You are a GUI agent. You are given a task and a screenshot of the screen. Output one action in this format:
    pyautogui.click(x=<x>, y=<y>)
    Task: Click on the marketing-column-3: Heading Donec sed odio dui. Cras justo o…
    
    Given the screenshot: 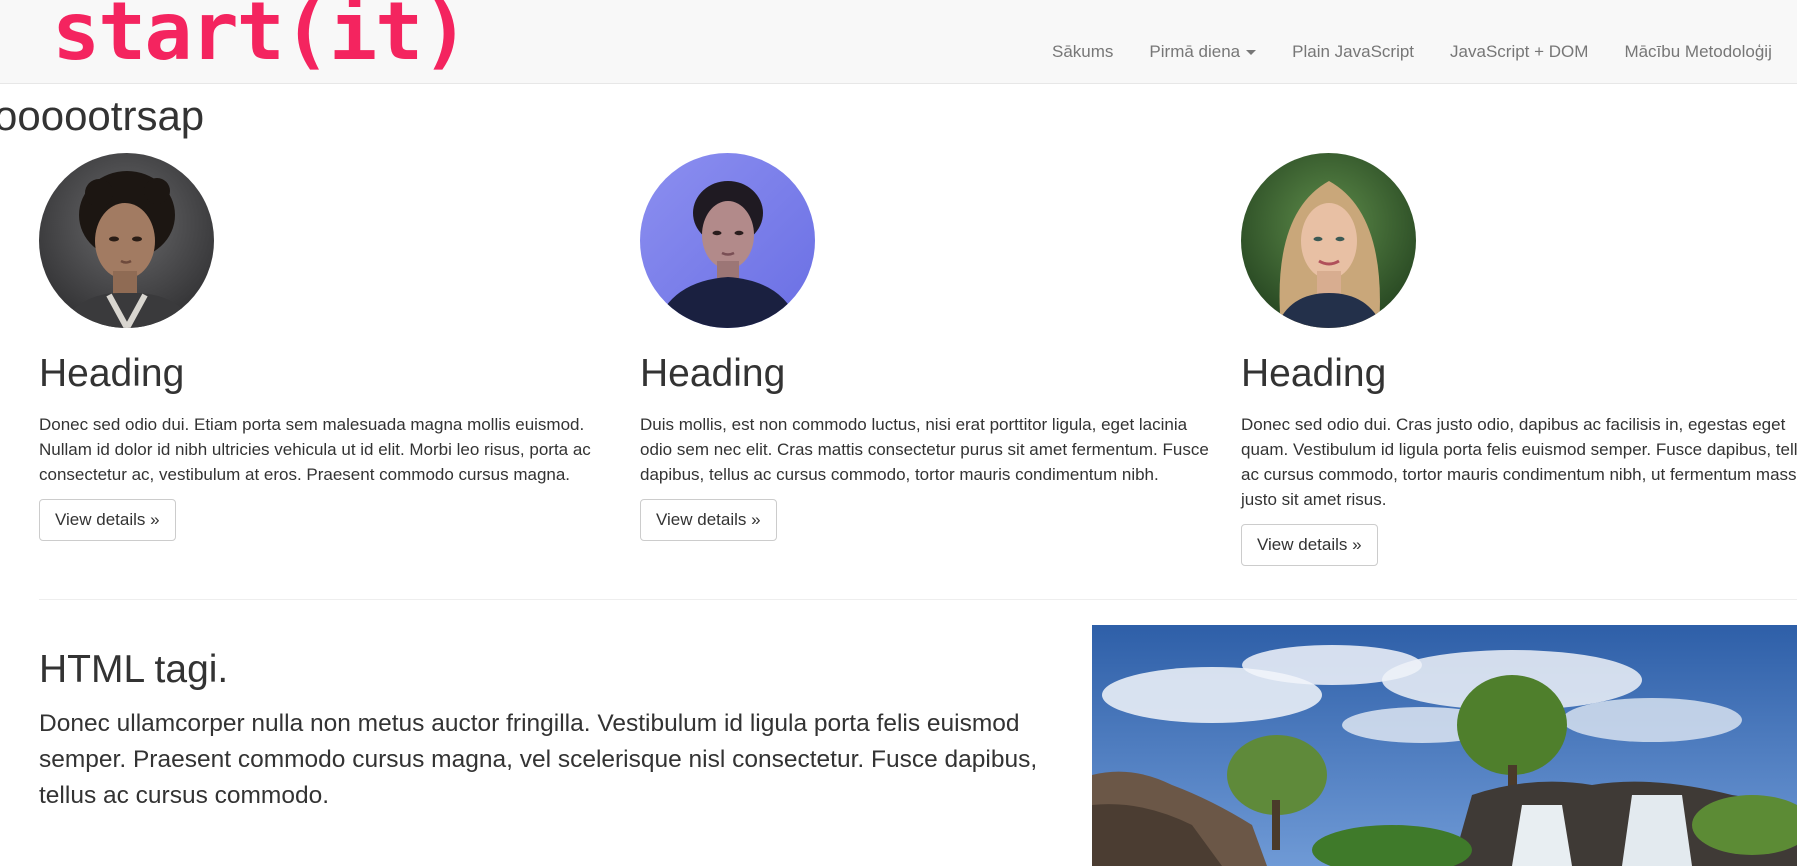 What is the action you would take?
    pyautogui.click(x=1519, y=359)
    